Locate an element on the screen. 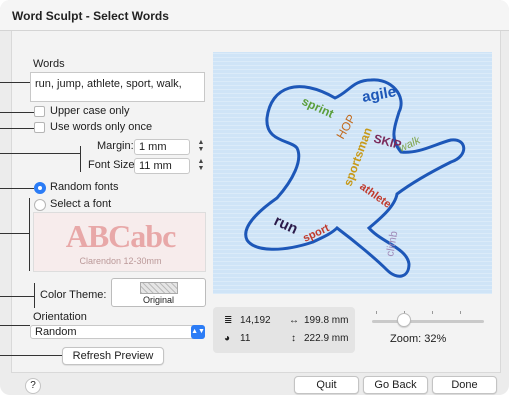  font-size-label: Font Size: is located at coordinates (113, 165).